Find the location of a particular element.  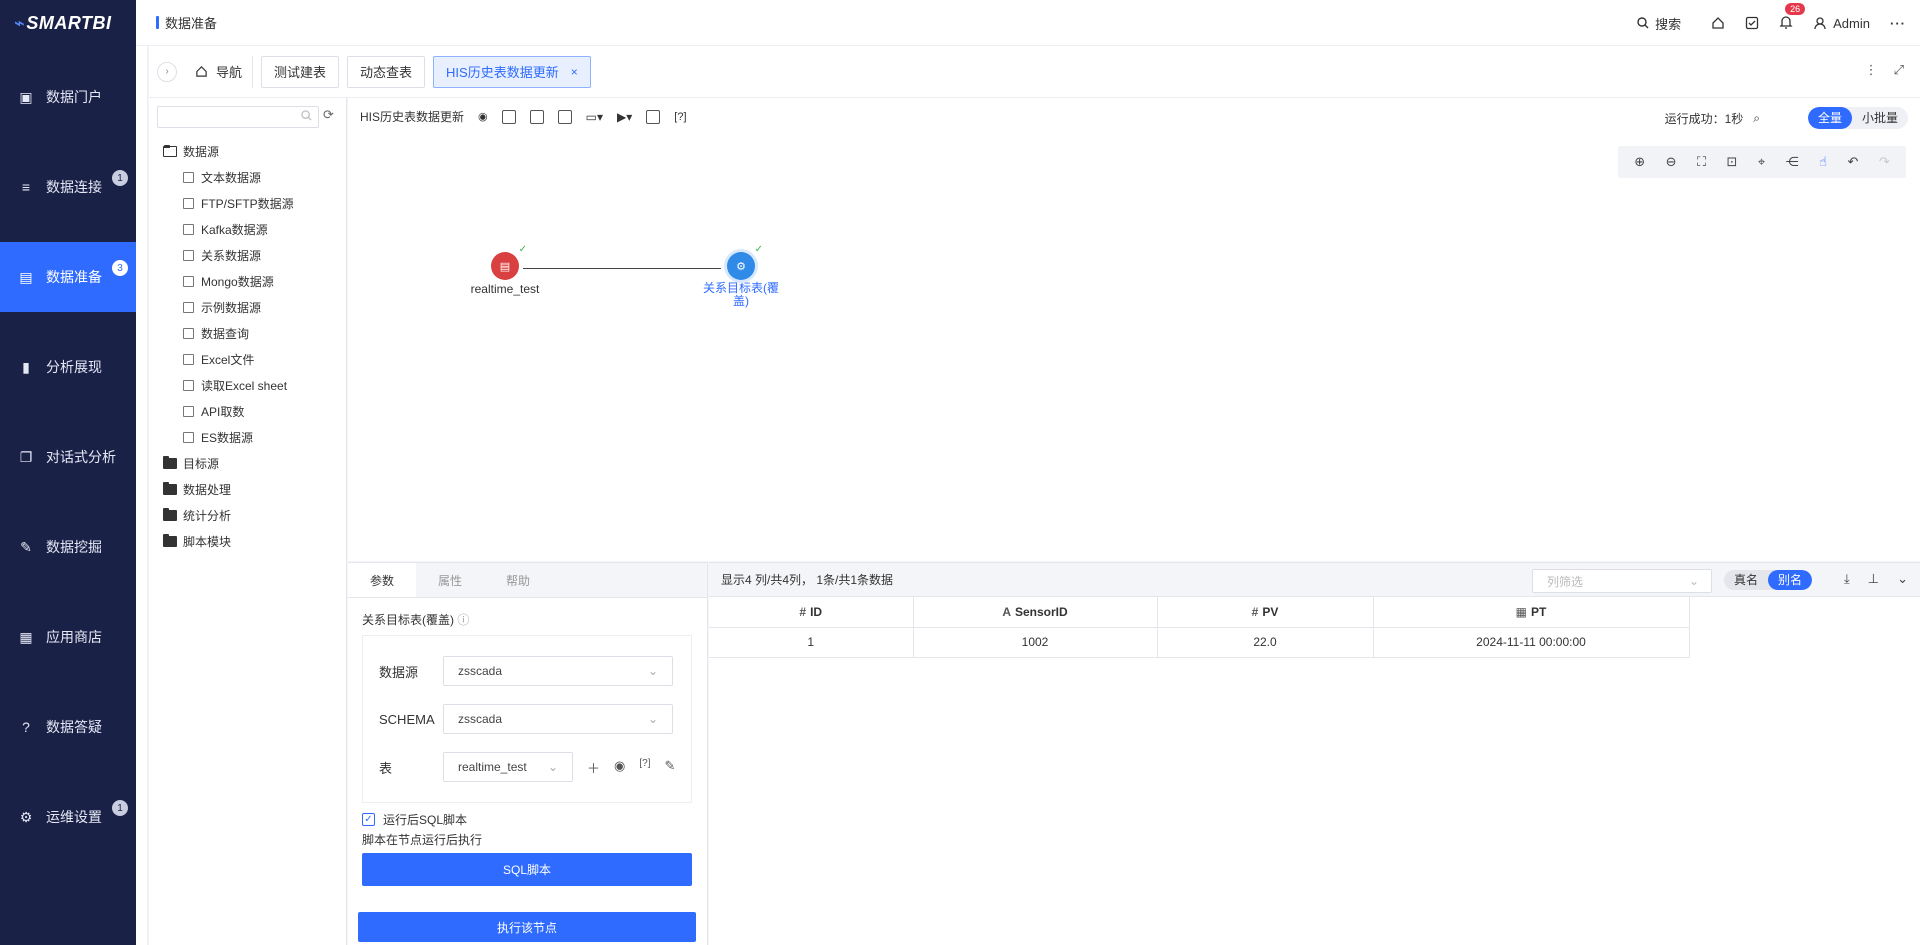

locate-icon: ⌖ is located at coordinates (1761, 162).